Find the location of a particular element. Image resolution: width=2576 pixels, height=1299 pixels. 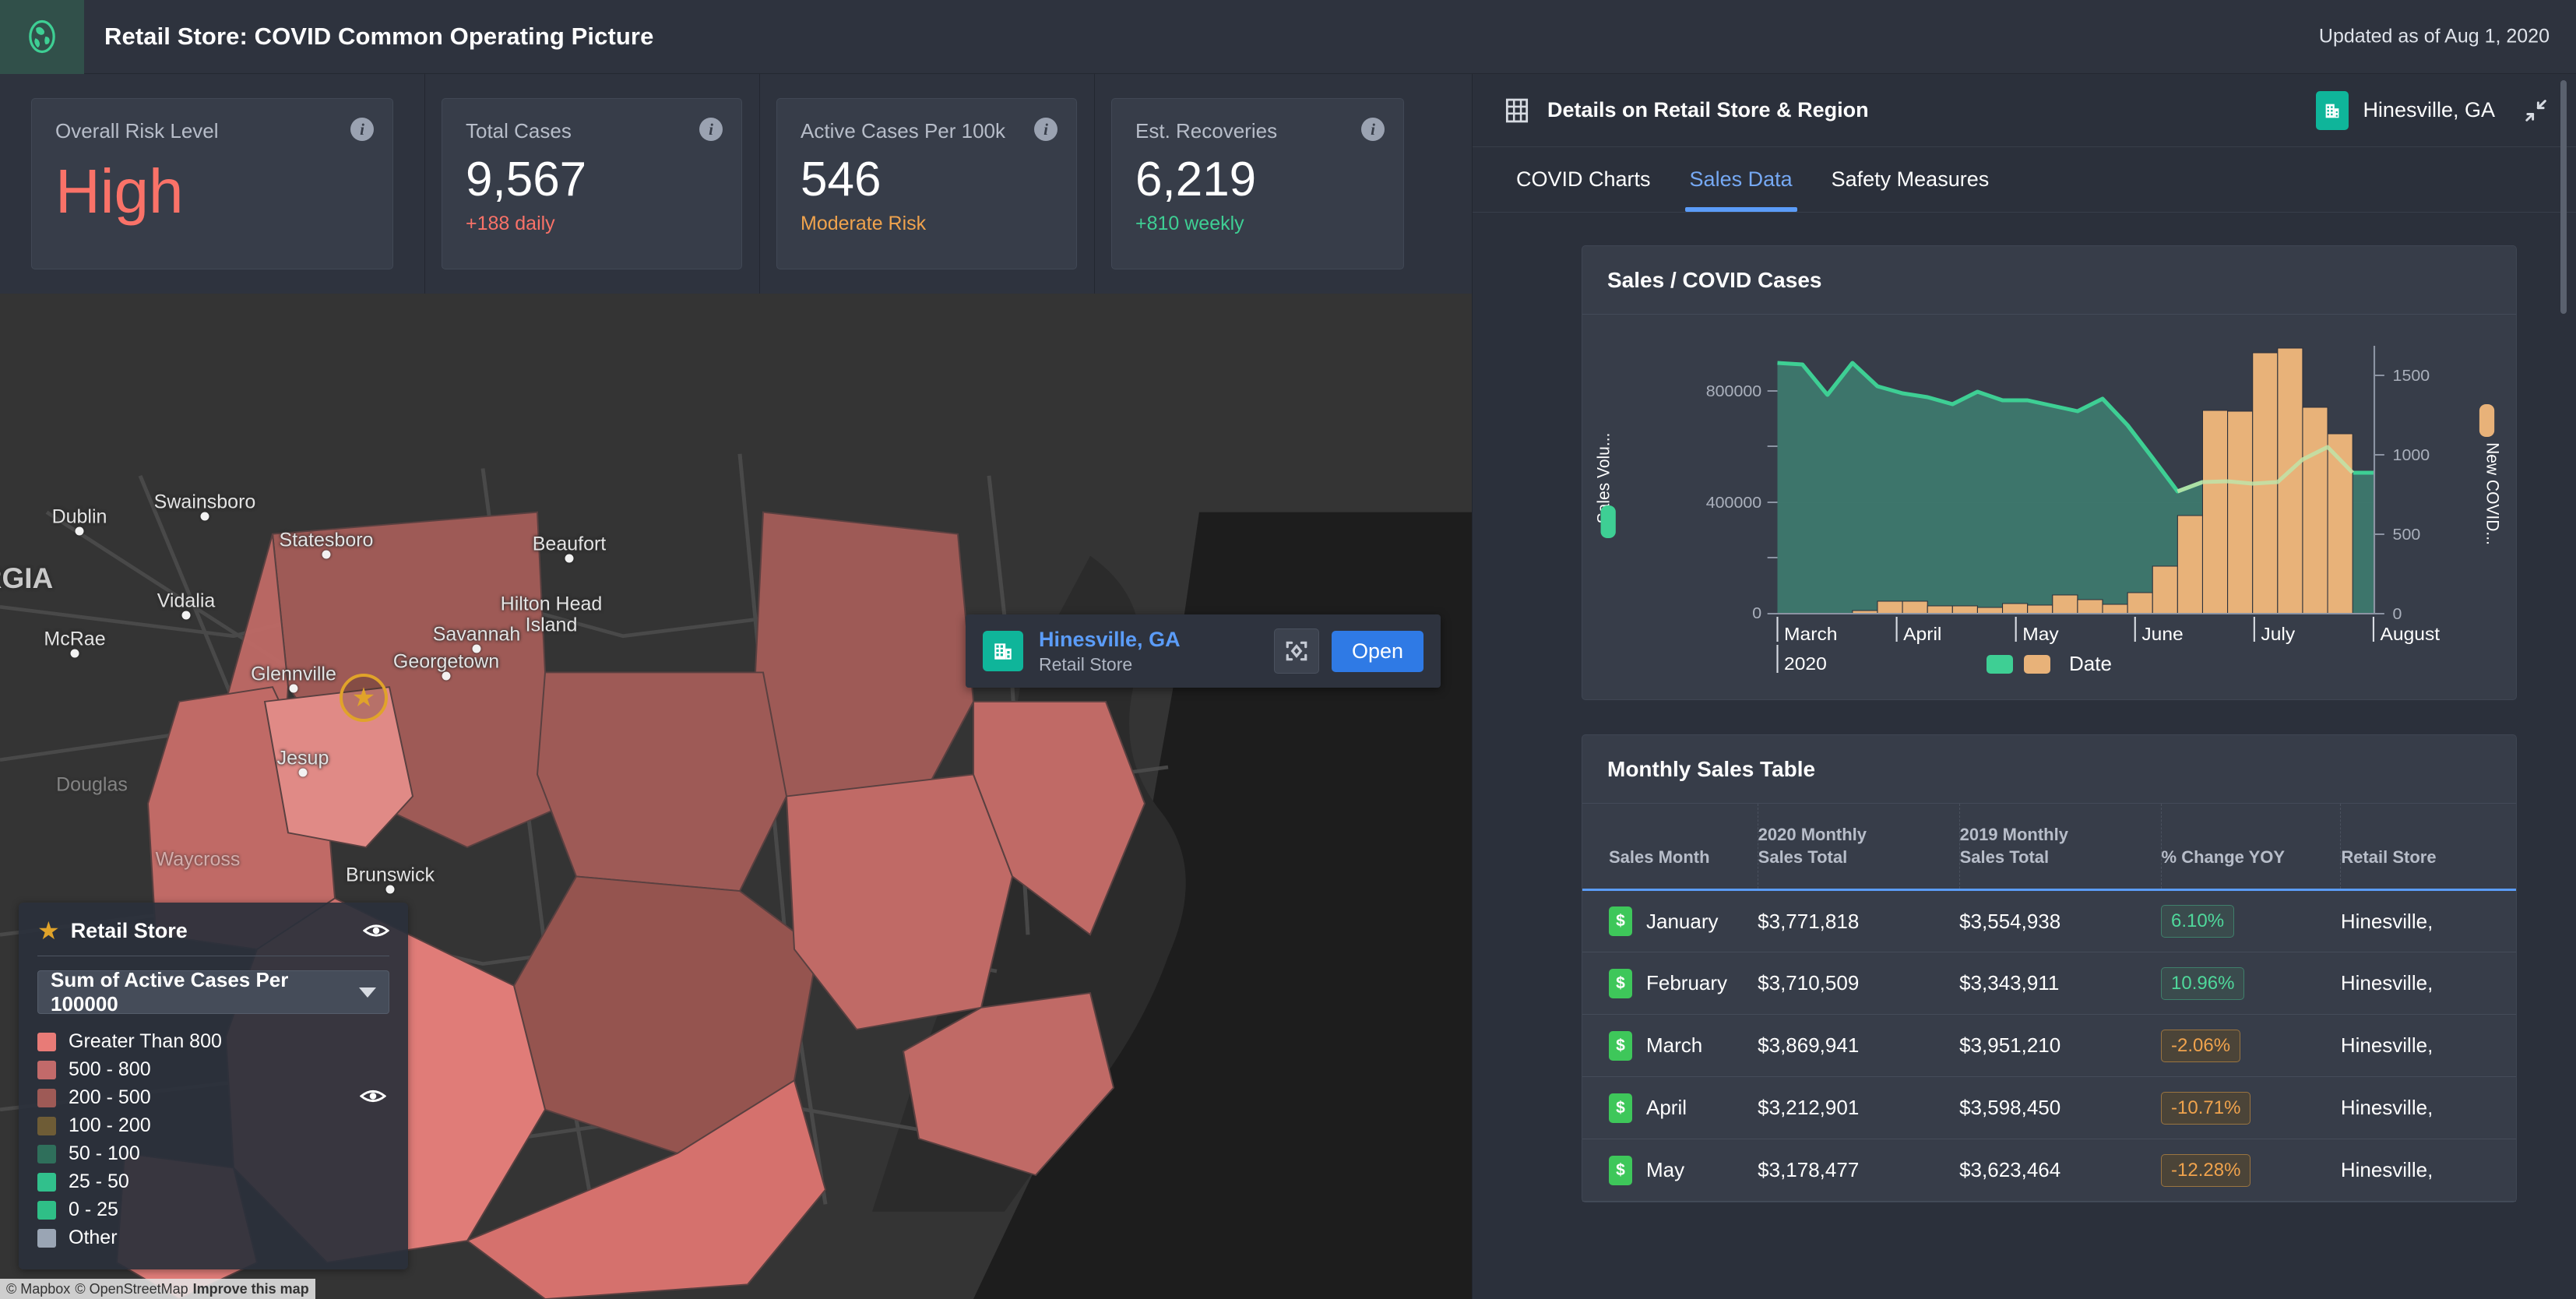

kpi-card-overall-risk-level: i Overall Risk Level High is located at coordinates (212, 184).